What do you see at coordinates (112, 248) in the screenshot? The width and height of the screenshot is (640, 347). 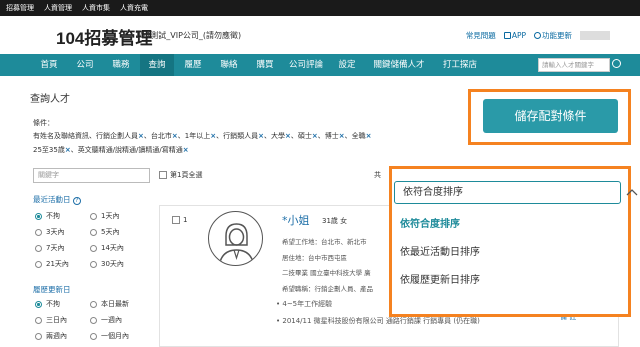 I see `radio-label: 14天內` at bounding box center [112, 248].